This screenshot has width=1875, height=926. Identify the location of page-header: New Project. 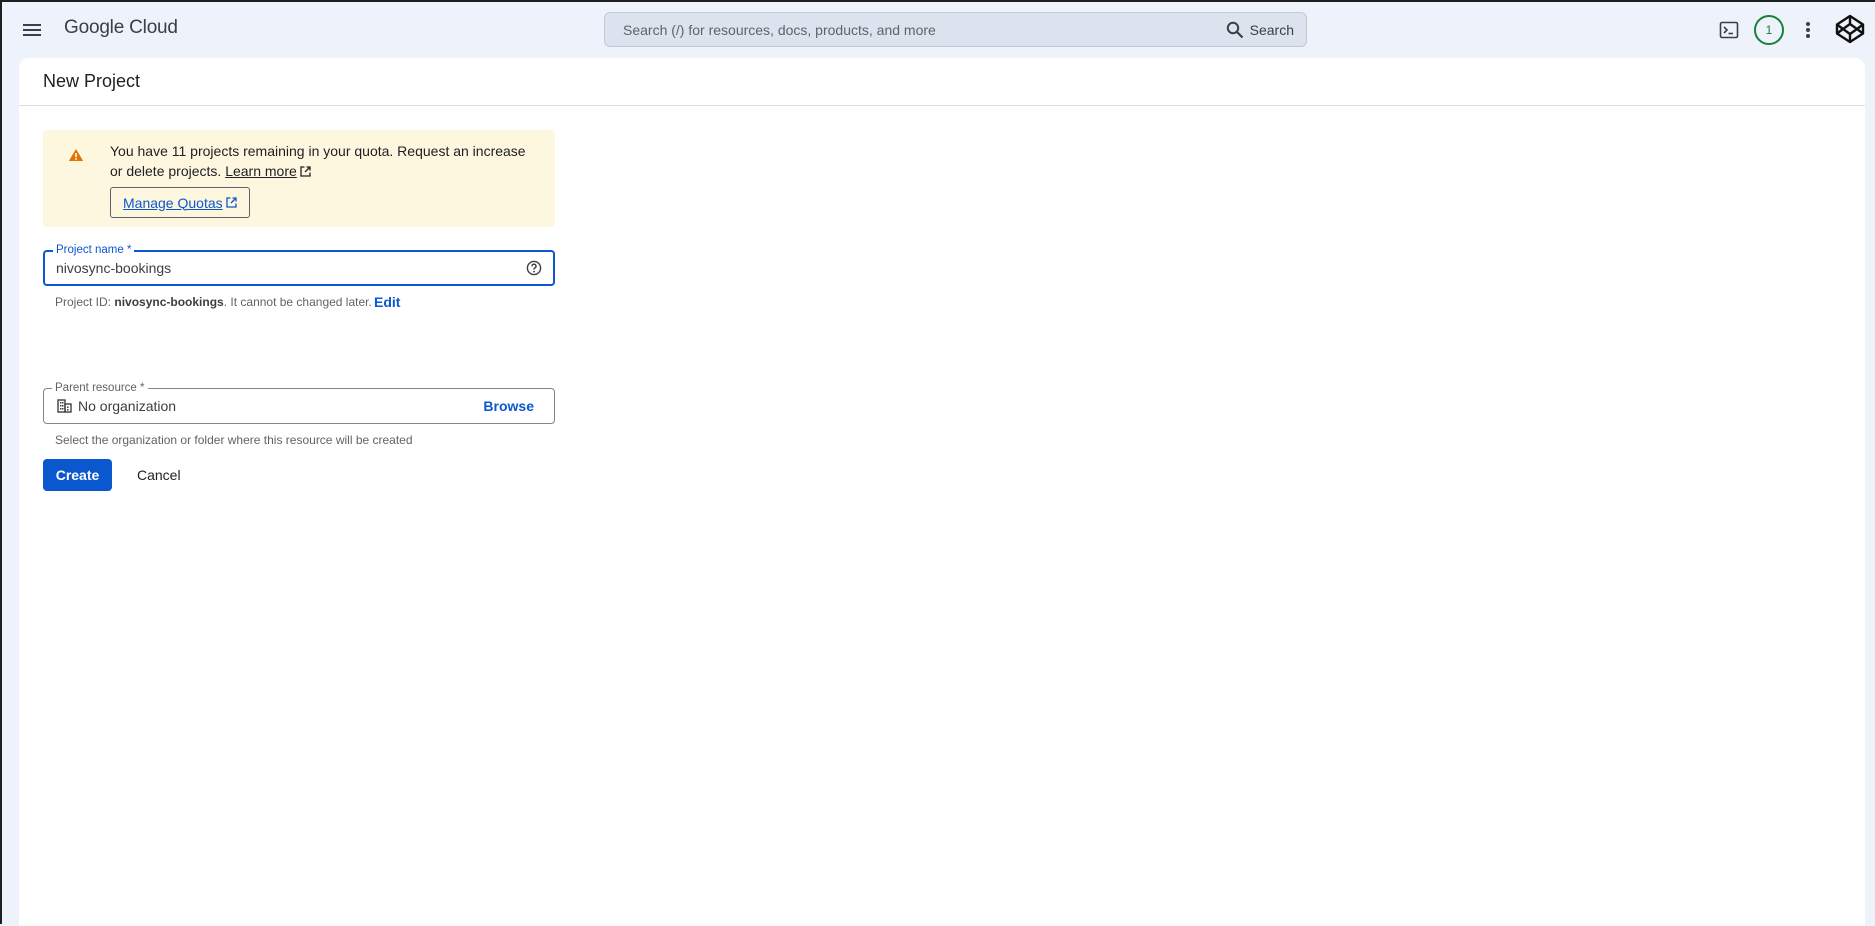
(942, 82).